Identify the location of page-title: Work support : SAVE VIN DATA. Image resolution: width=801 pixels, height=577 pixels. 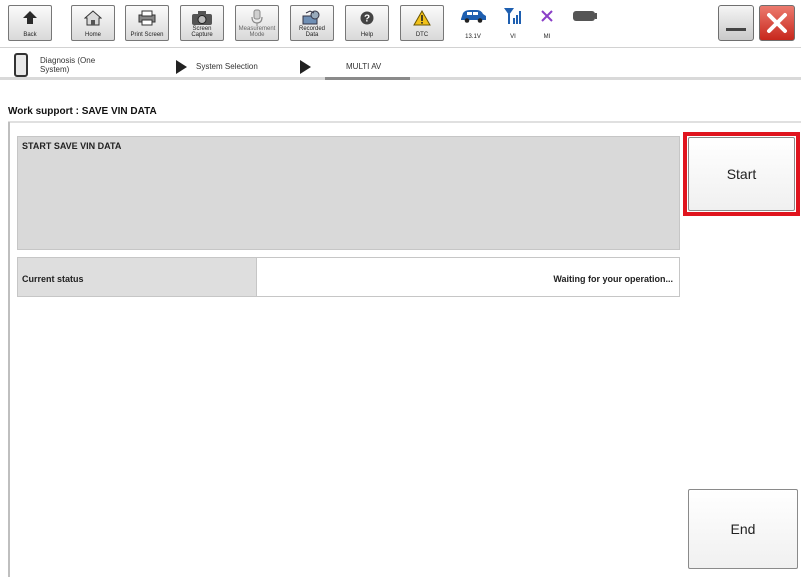
(82, 111).